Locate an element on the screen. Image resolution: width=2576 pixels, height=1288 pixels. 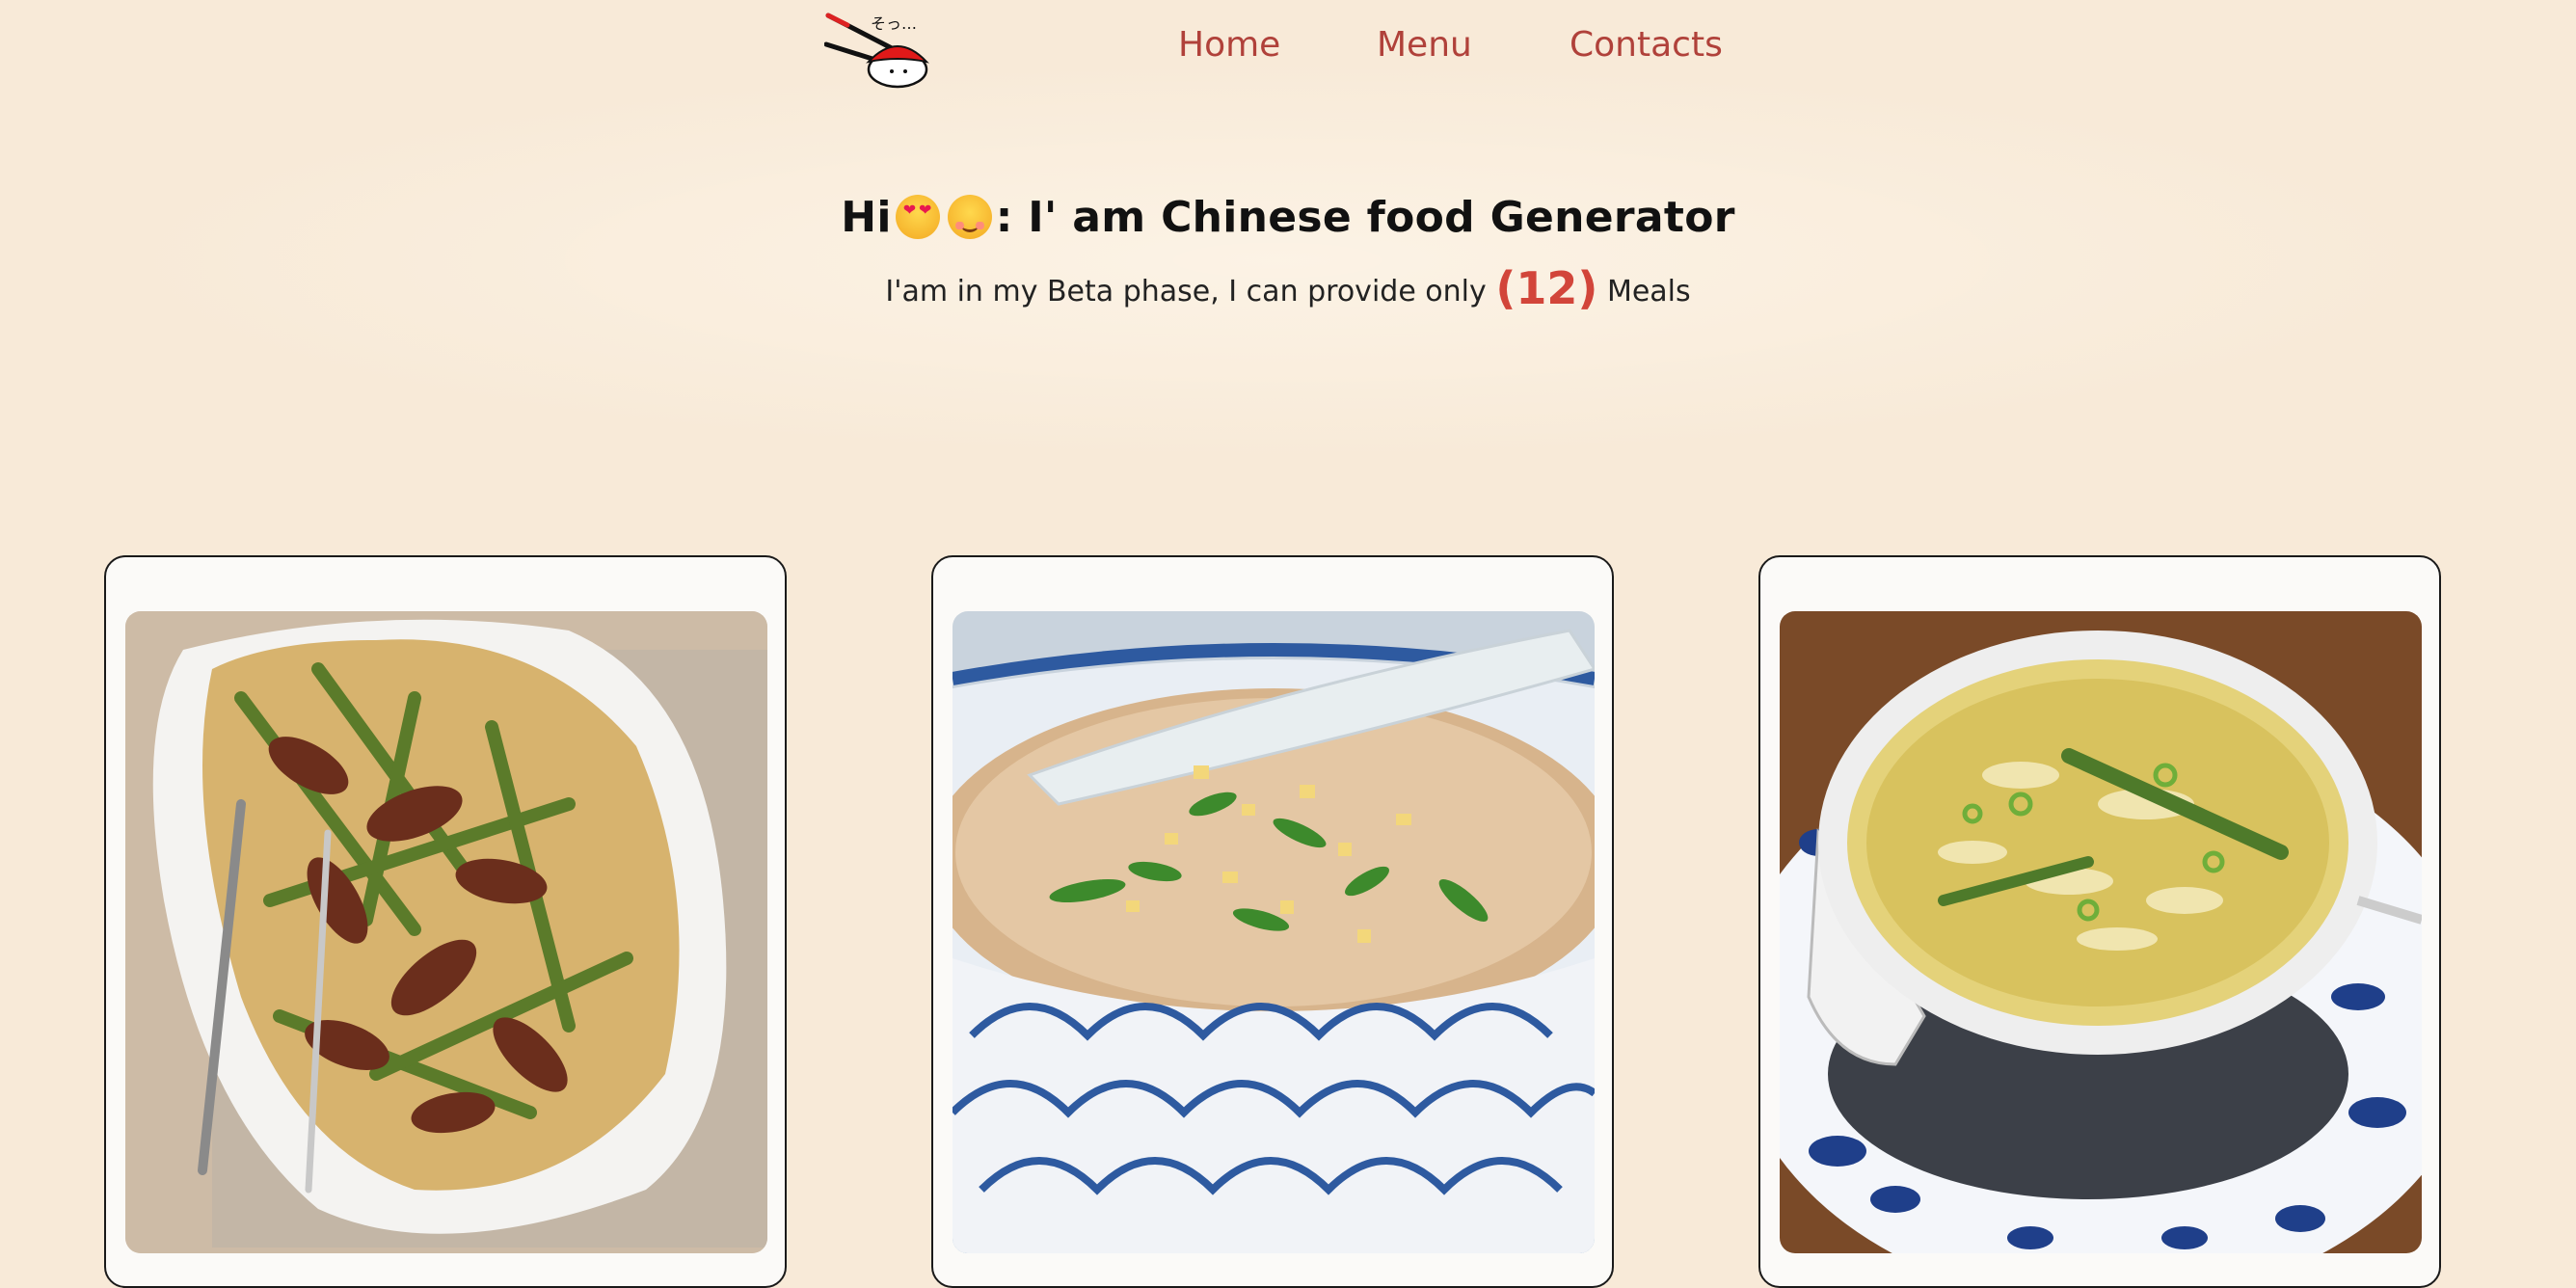
egg-drop-soup-photo is located at coordinates (2101, 932).